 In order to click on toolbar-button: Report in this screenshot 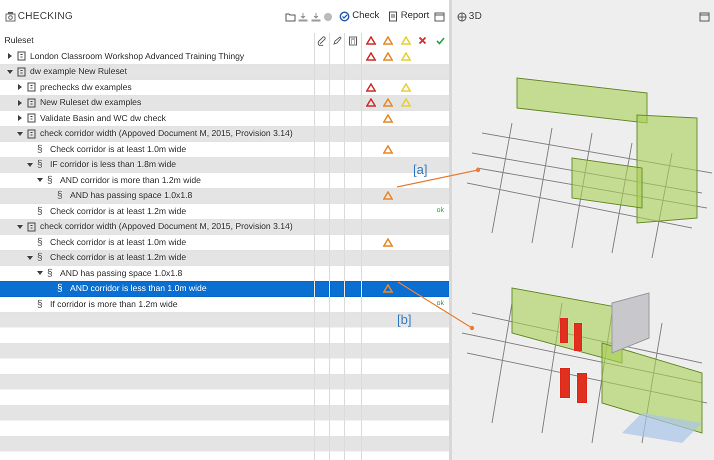, I will do `click(409, 16)`.